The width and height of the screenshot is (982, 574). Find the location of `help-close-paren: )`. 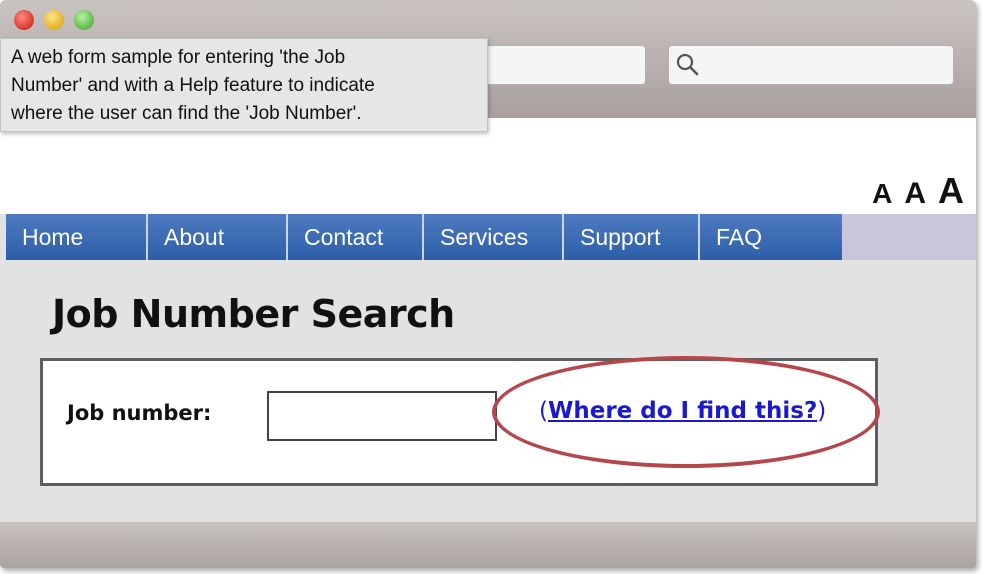

help-close-paren: ) is located at coordinates (822, 411).